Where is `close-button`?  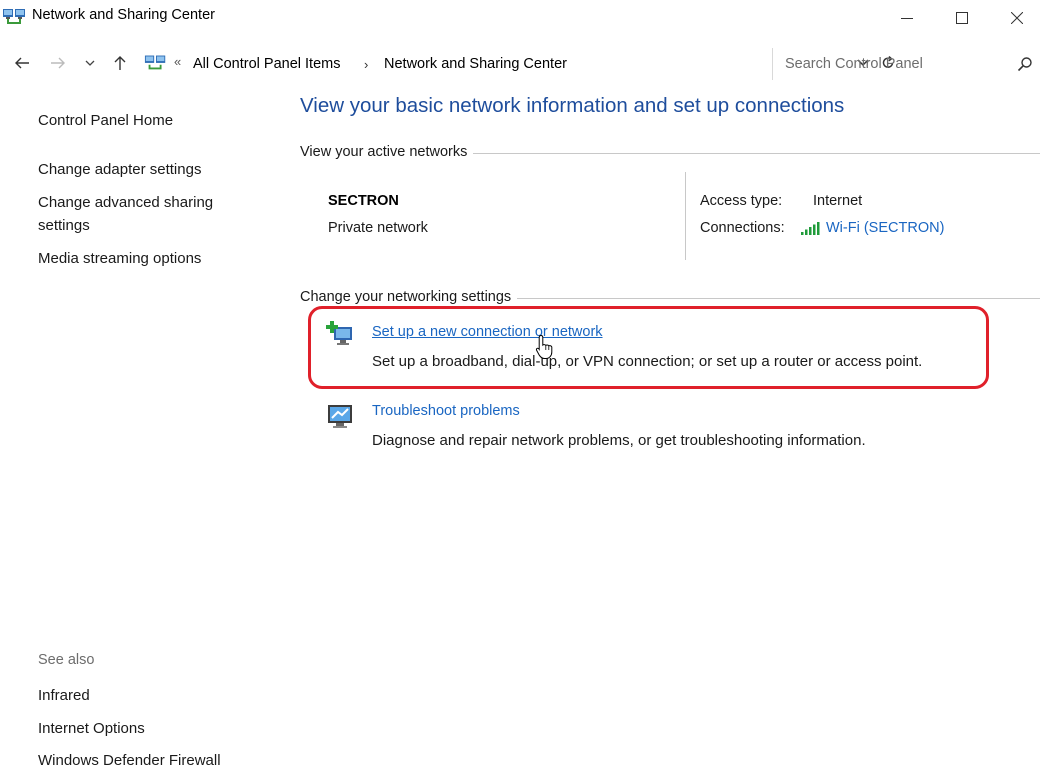
close-button is located at coordinates (1017, 18).